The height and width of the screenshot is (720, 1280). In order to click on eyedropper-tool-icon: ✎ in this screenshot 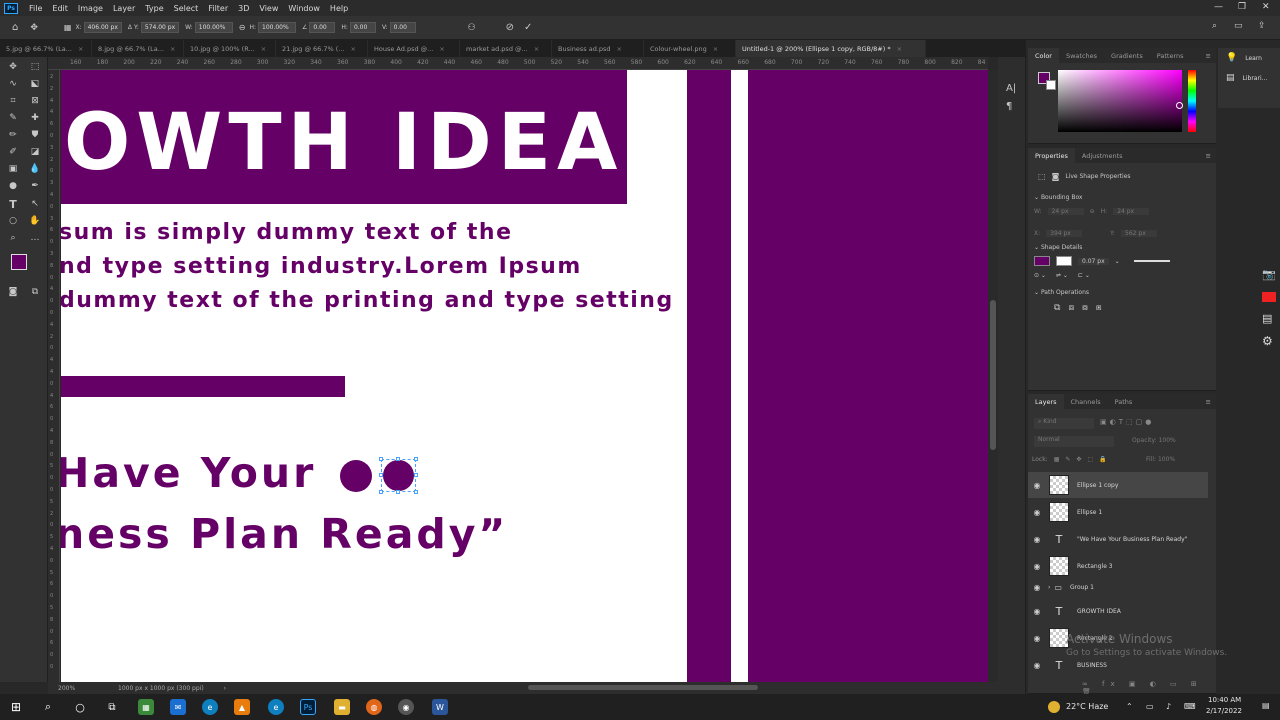, I will do `click(13, 118)`.